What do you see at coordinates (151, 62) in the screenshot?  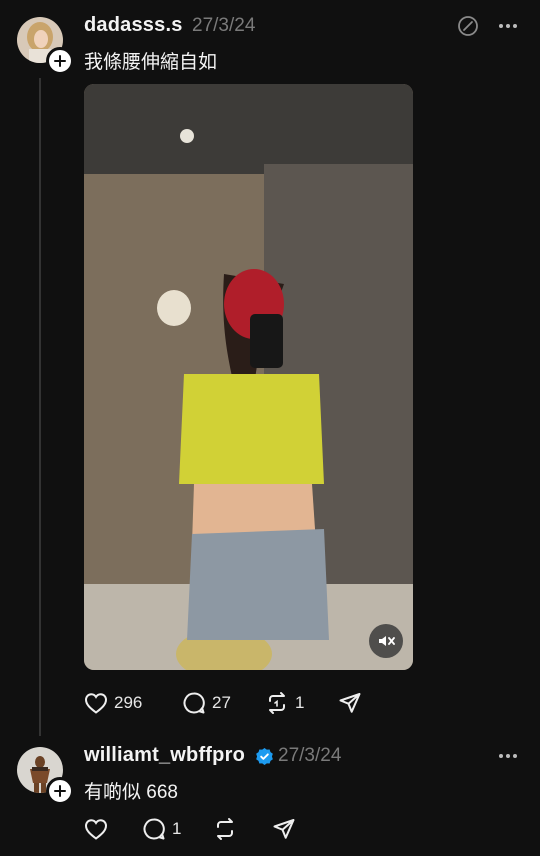 I see `post-text: 我條腰伸縮自如` at bounding box center [151, 62].